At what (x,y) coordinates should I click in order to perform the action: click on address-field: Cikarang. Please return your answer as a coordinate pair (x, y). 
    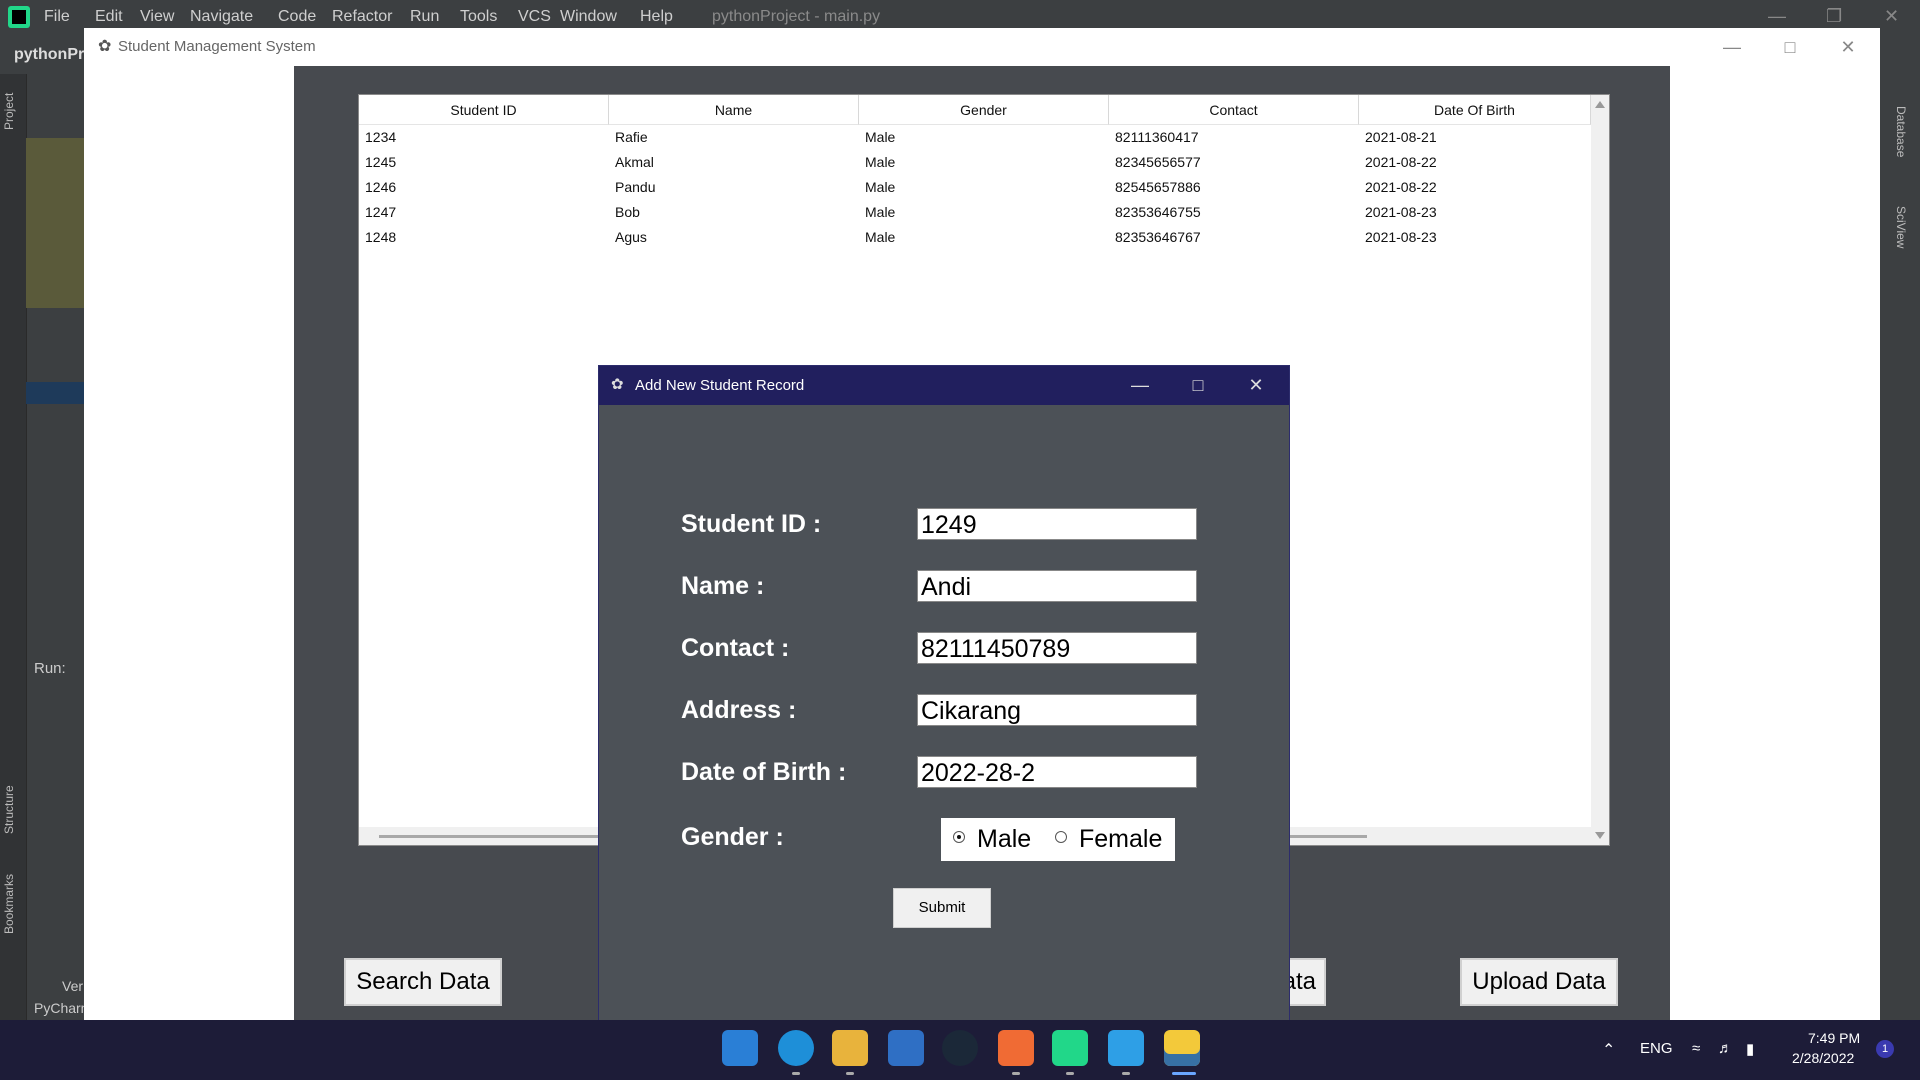
    Looking at the image, I should click on (1057, 710).